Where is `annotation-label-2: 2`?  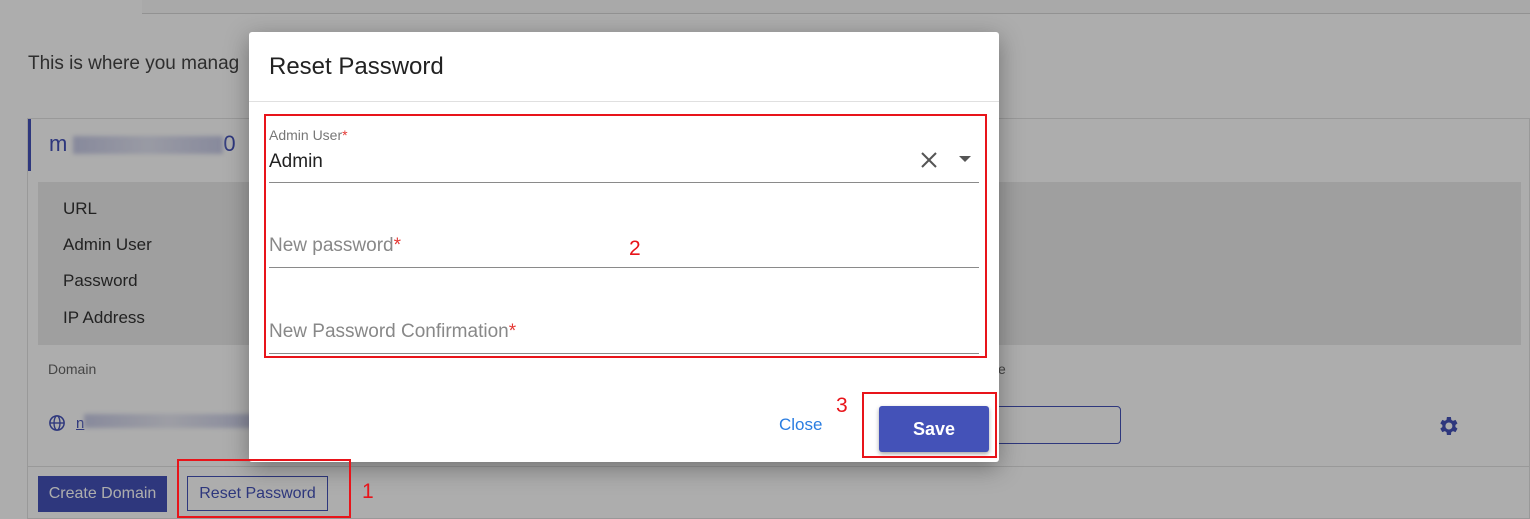
annotation-label-2: 2 is located at coordinates (635, 248).